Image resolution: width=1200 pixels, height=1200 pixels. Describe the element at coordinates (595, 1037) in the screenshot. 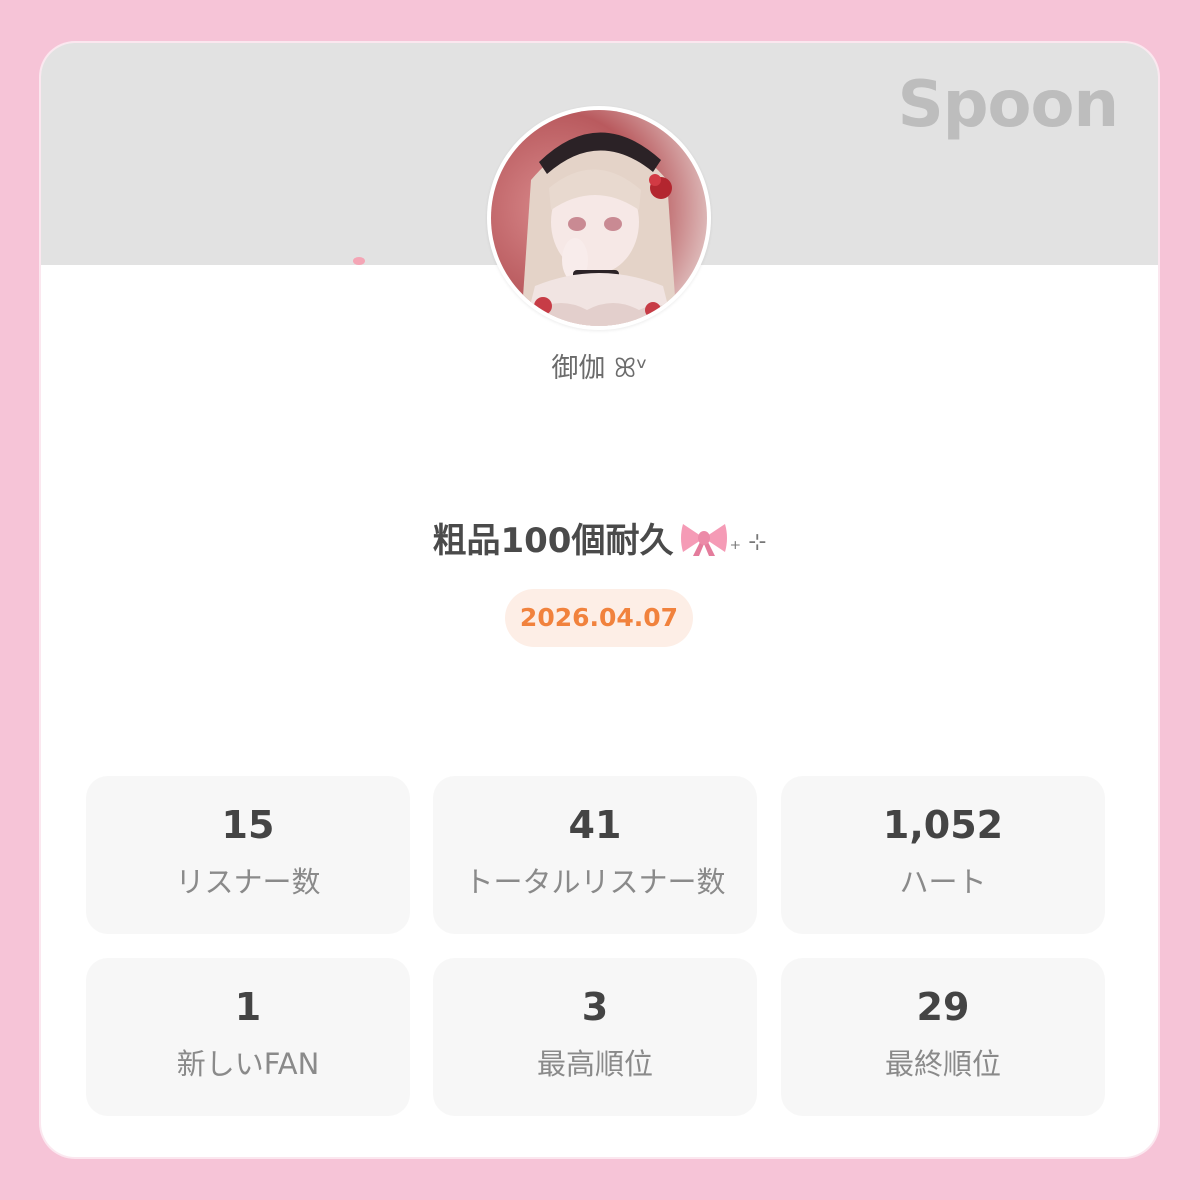

I see `stat-highest-rank: 3 最高順位` at that location.